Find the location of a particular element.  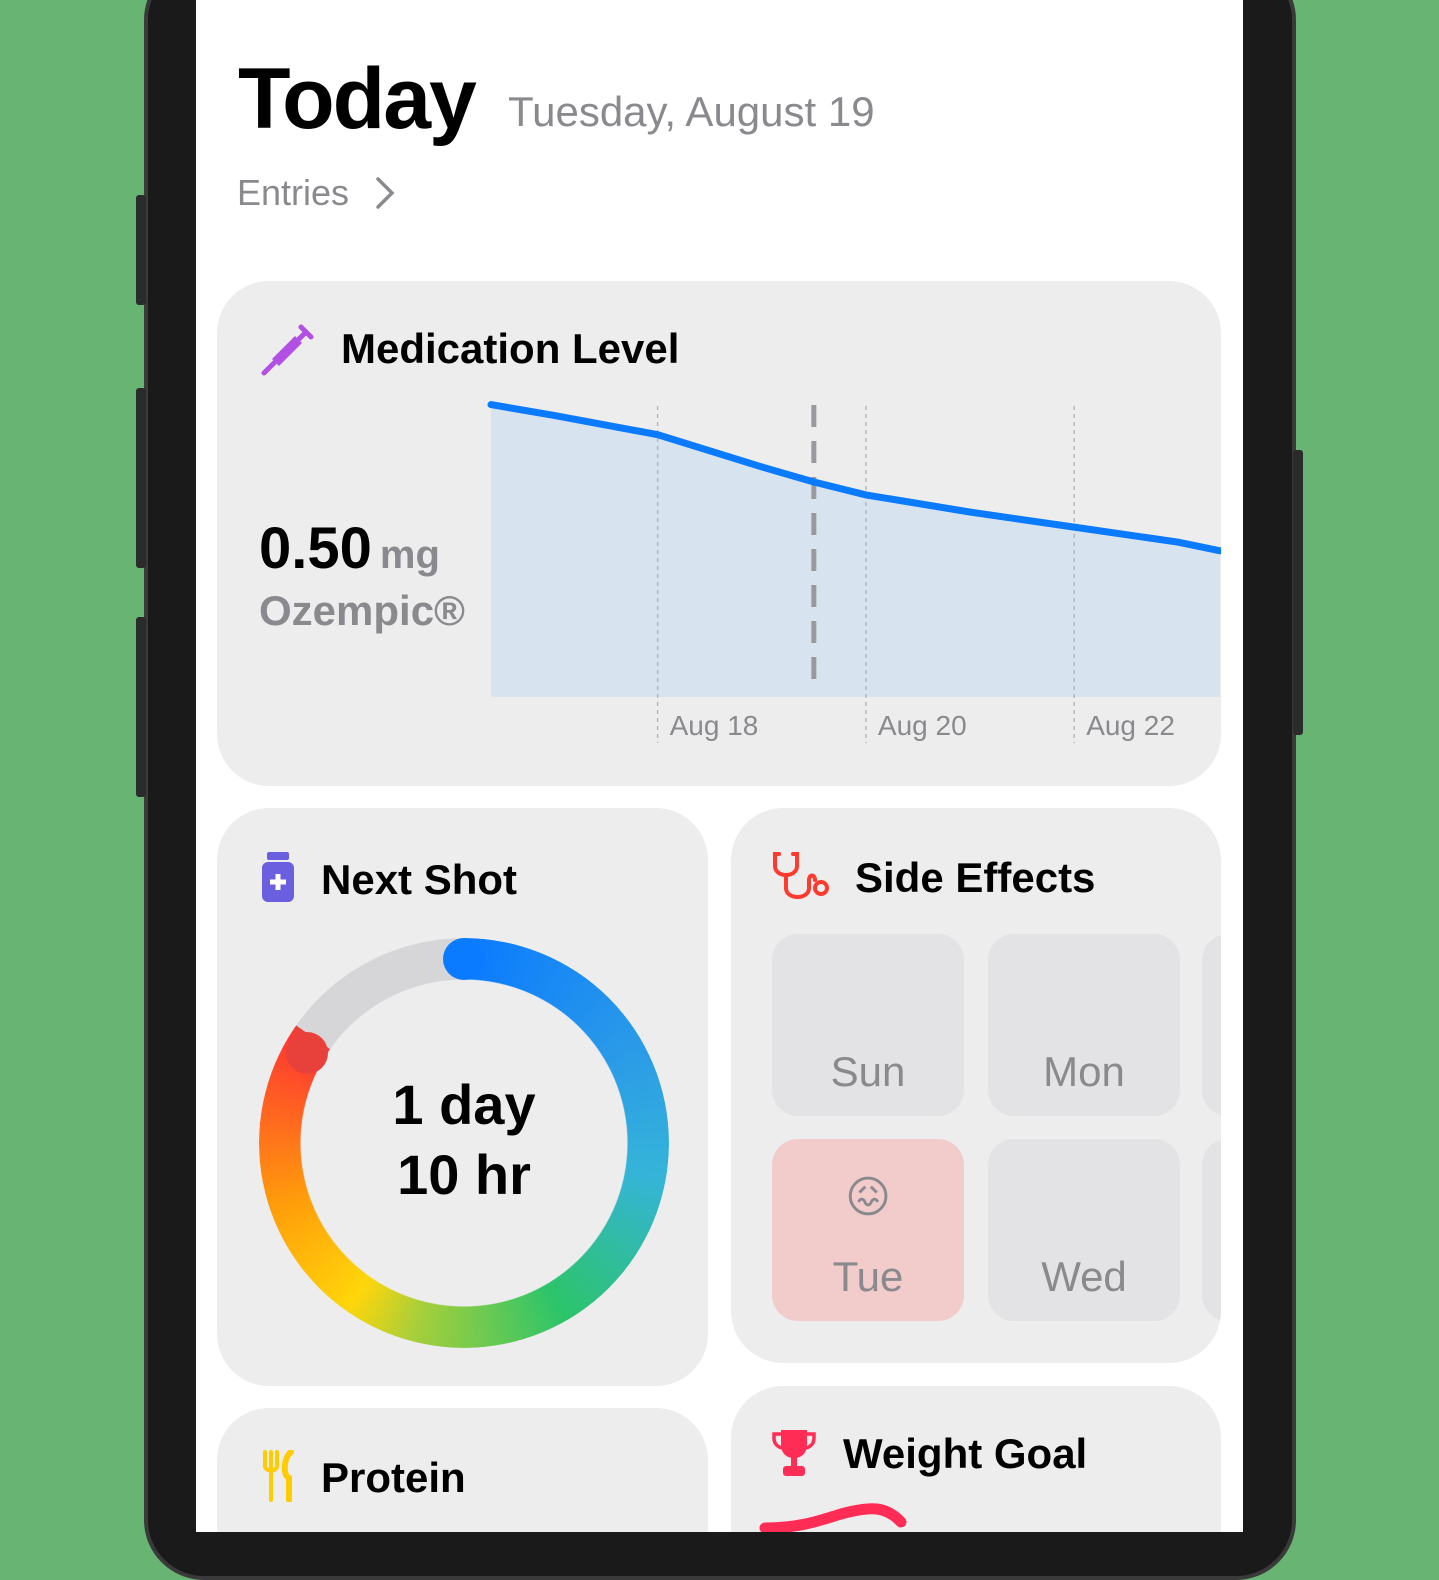

fork-knife-icon is located at coordinates (278, 1476).